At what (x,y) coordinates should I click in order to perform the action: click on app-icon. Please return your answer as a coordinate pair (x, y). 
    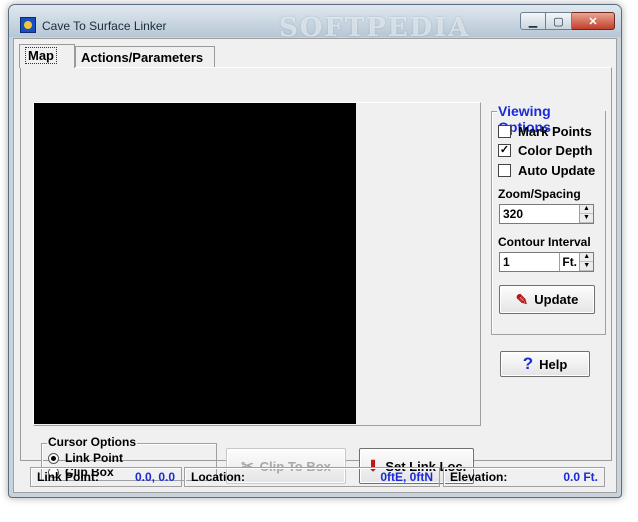
    Looking at the image, I should click on (28, 25).